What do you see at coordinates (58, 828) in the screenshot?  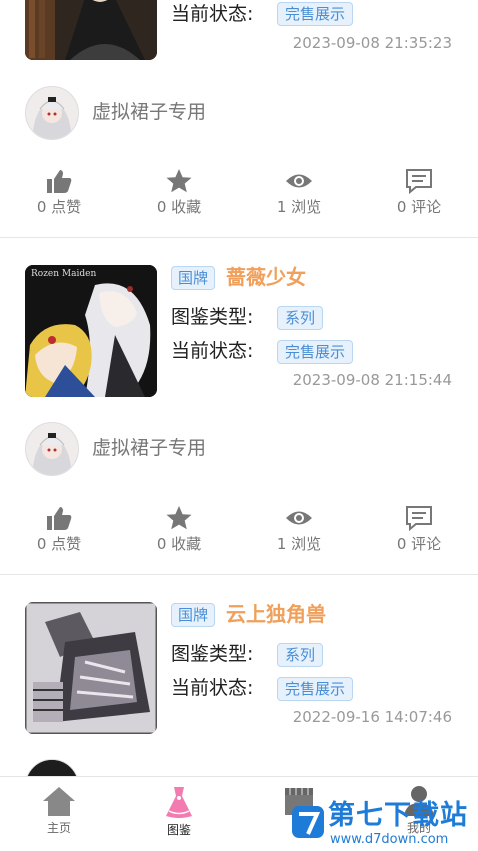 I see `tab-home-label: 主页` at bounding box center [58, 828].